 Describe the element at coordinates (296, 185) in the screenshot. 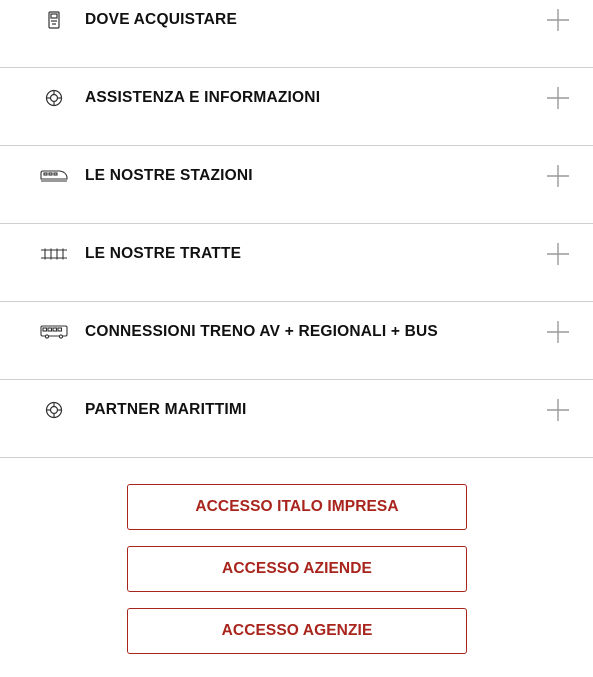

I see `accordion-item-le-nostre-stazioni: LE NOSTRE STAZIONI` at that location.